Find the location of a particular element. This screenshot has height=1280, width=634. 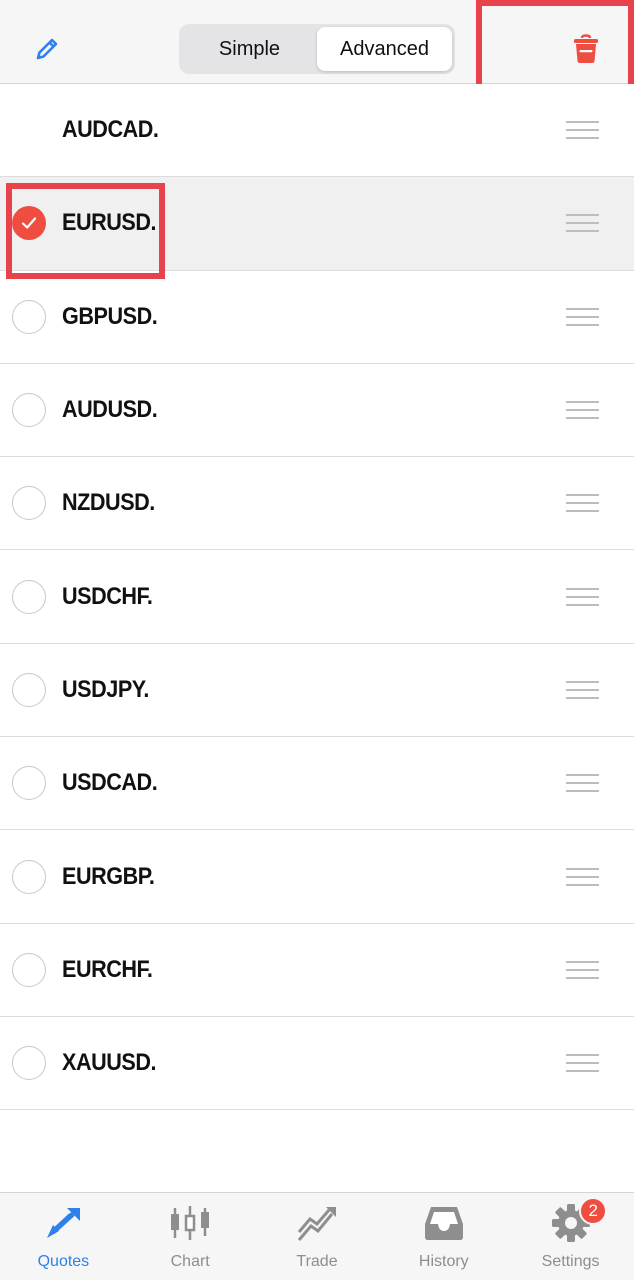

list-item: USDCHF. is located at coordinates (317, 597).